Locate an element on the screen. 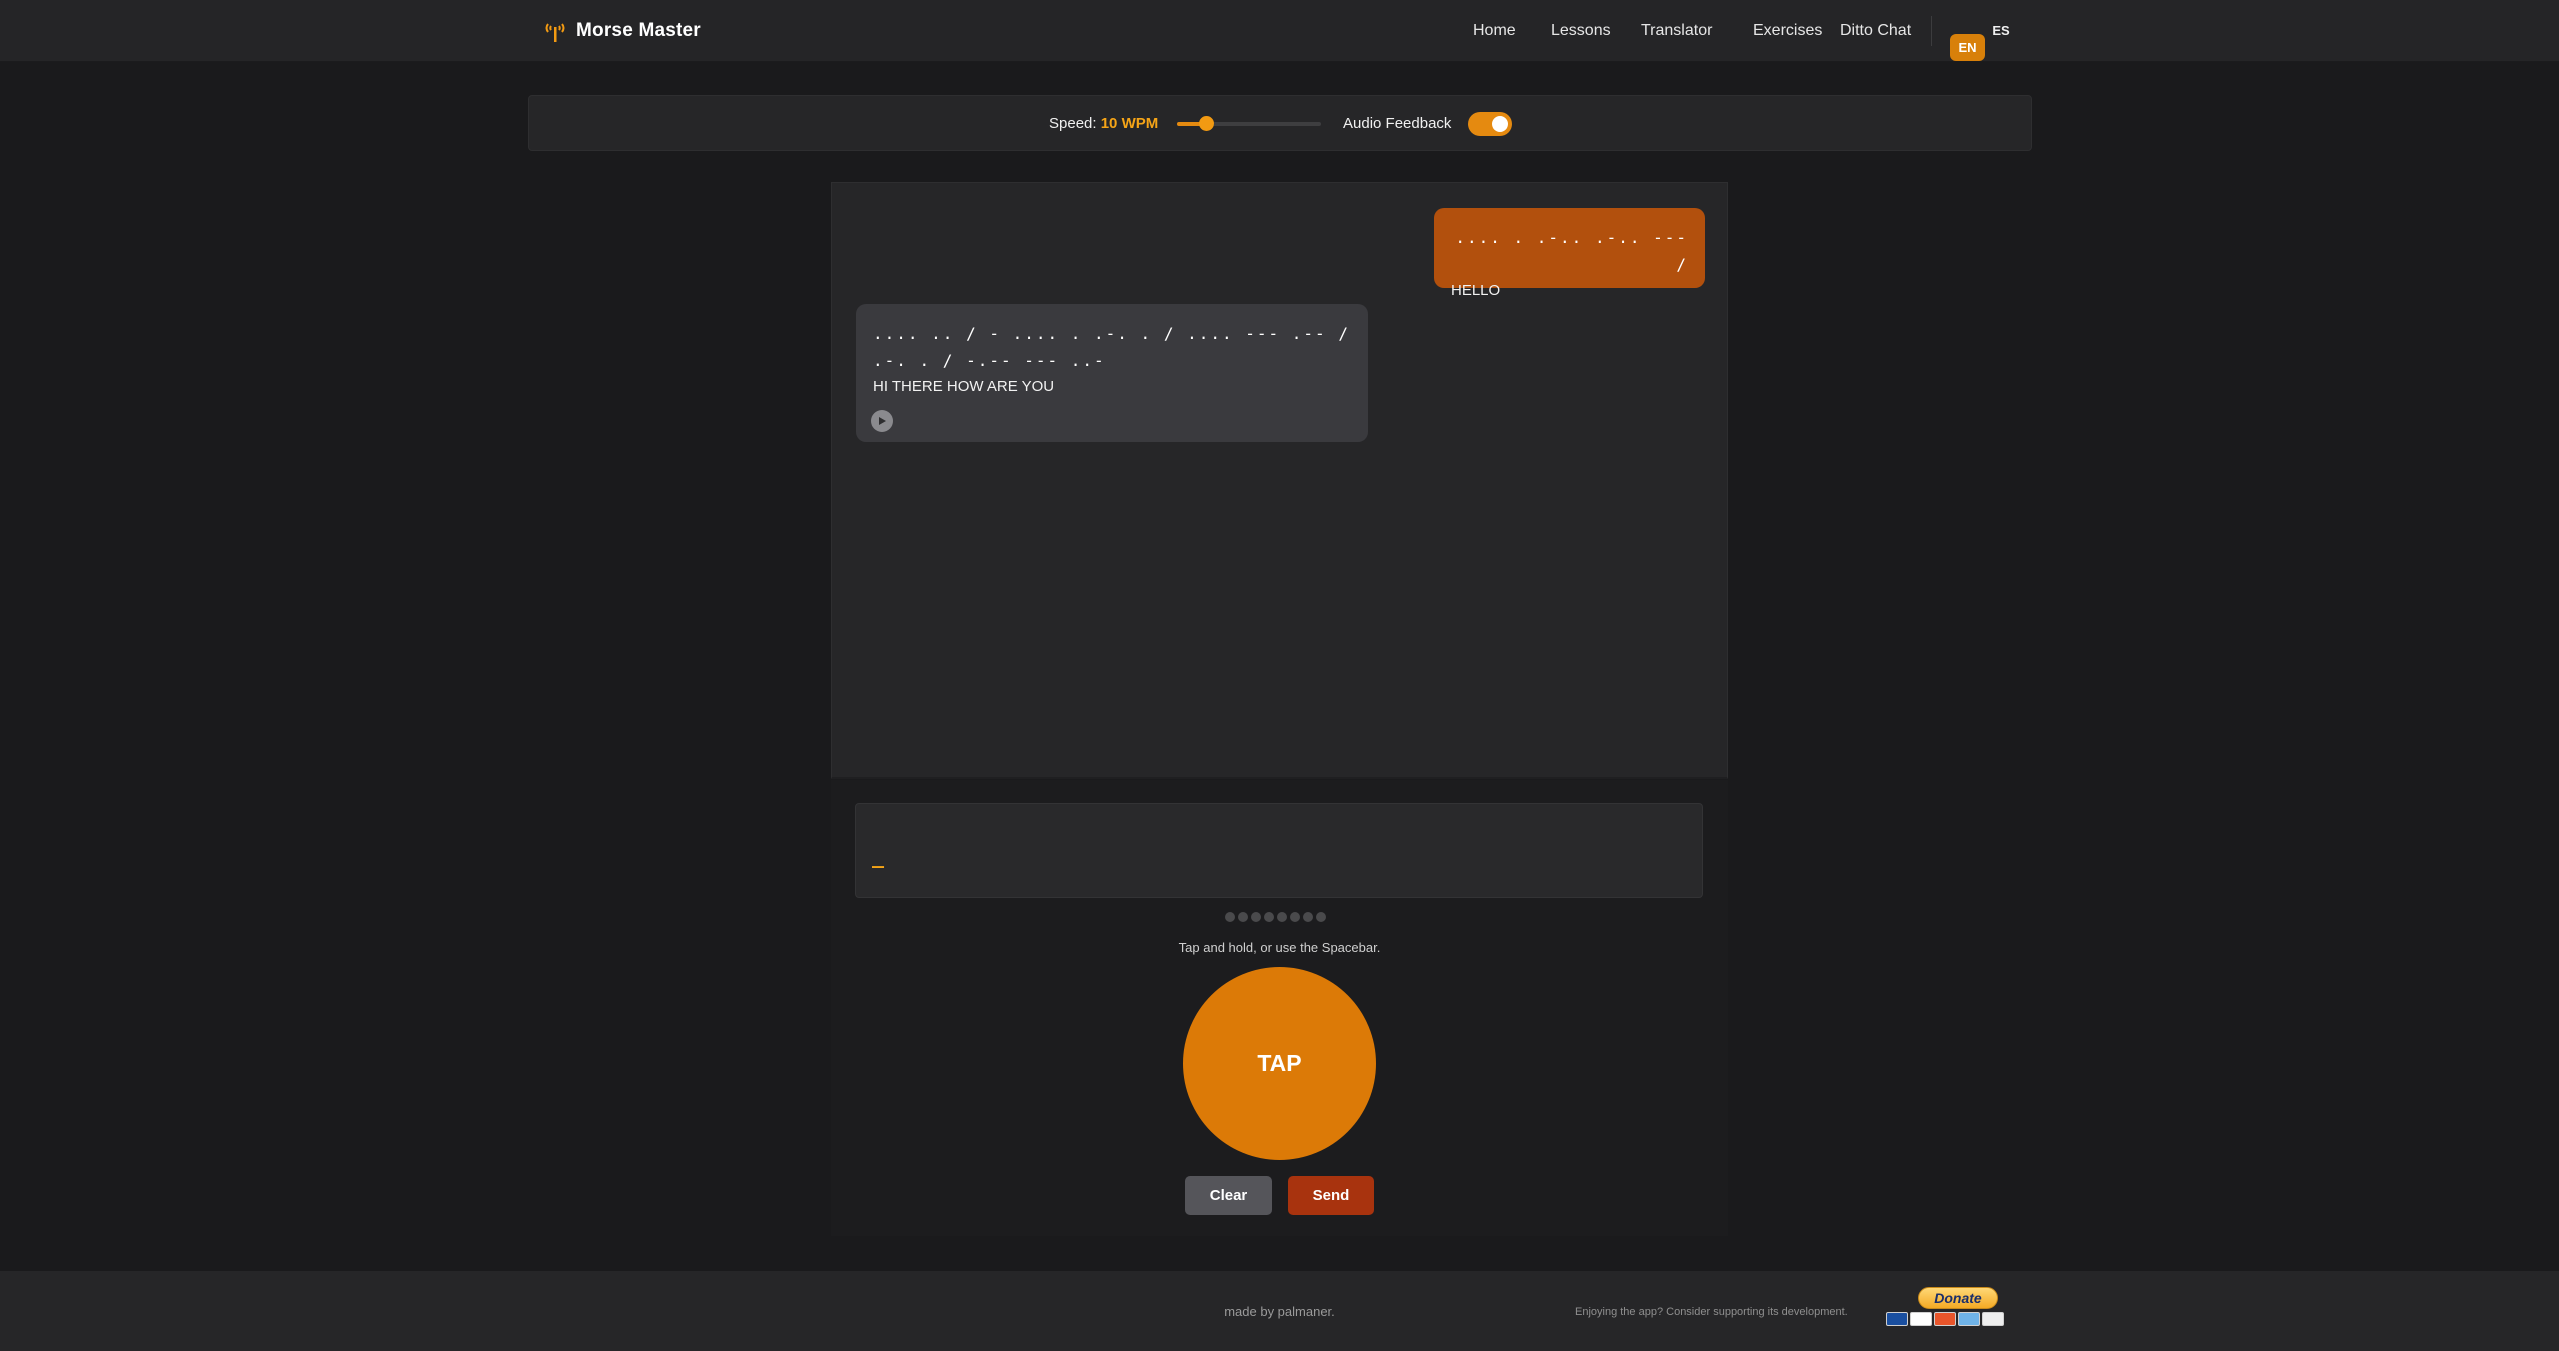 The width and height of the screenshot is (2559, 1351). audio-feedback-toggle is located at coordinates (1490, 124).